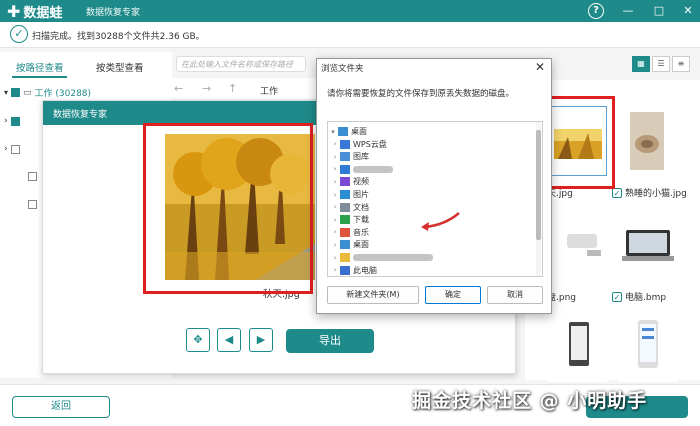 This screenshot has width=700, height=426. What do you see at coordinates (430, 244) in the screenshot?
I see `dialog-tree-item: › 桌面` at bounding box center [430, 244].